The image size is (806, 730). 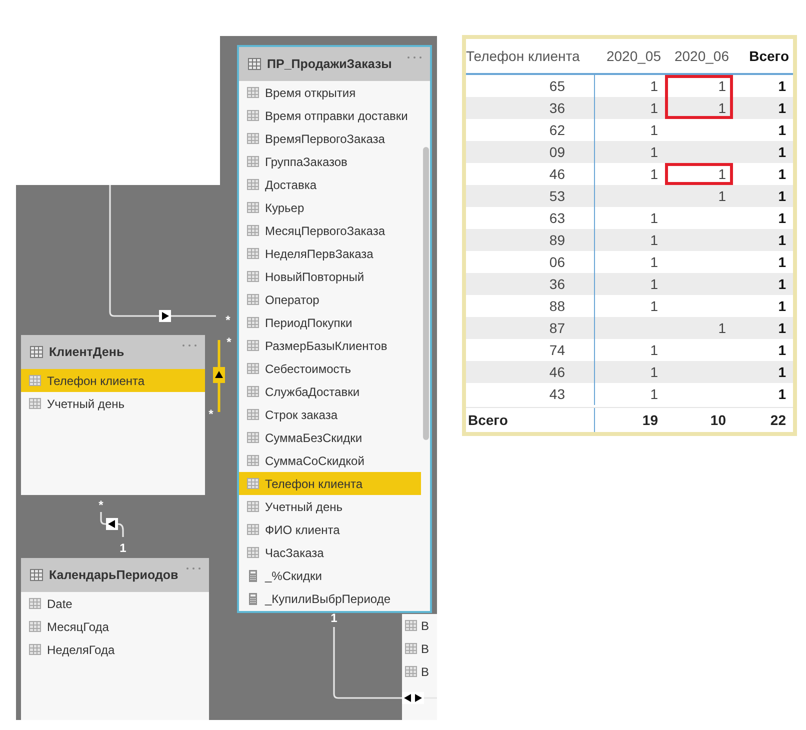 What do you see at coordinates (115, 603) in the screenshot?
I see `field-row: Date` at bounding box center [115, 603].